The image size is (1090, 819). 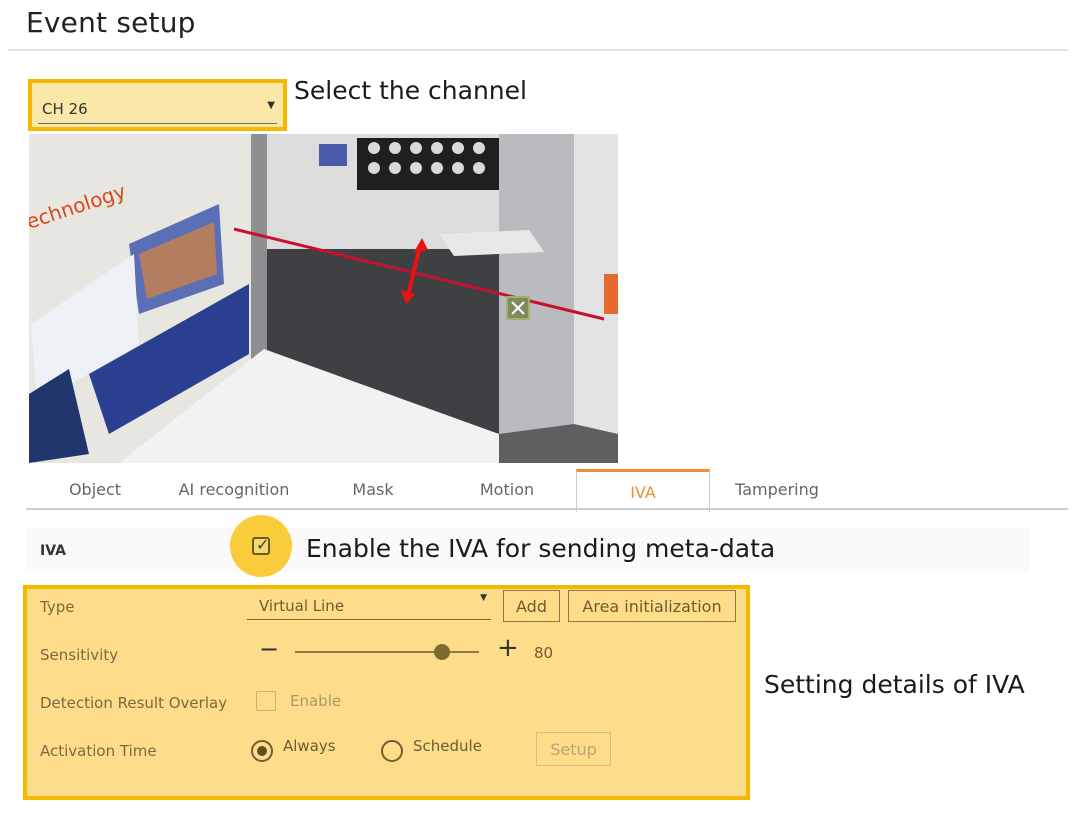 I want to click on radio-selected-dot, so click(x=262, y=751).